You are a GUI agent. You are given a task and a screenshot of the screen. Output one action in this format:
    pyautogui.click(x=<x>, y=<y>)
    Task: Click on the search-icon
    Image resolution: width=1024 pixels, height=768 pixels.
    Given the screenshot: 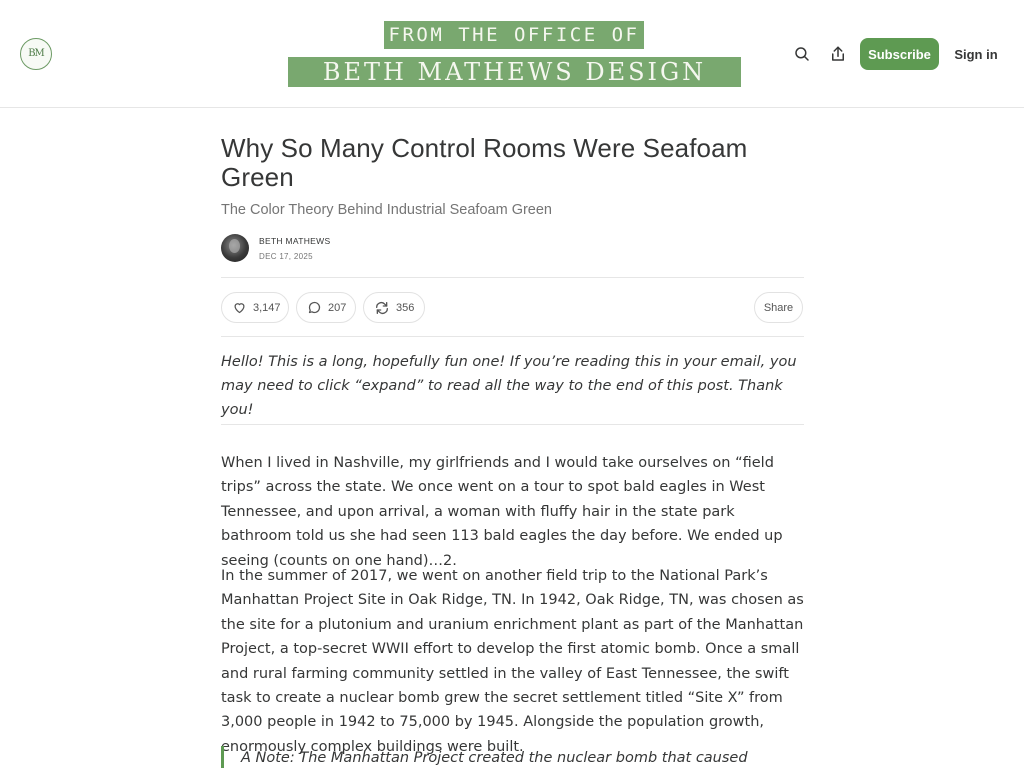 What is the action you would take?
    pyautogui.click(x=802, y=54)
    